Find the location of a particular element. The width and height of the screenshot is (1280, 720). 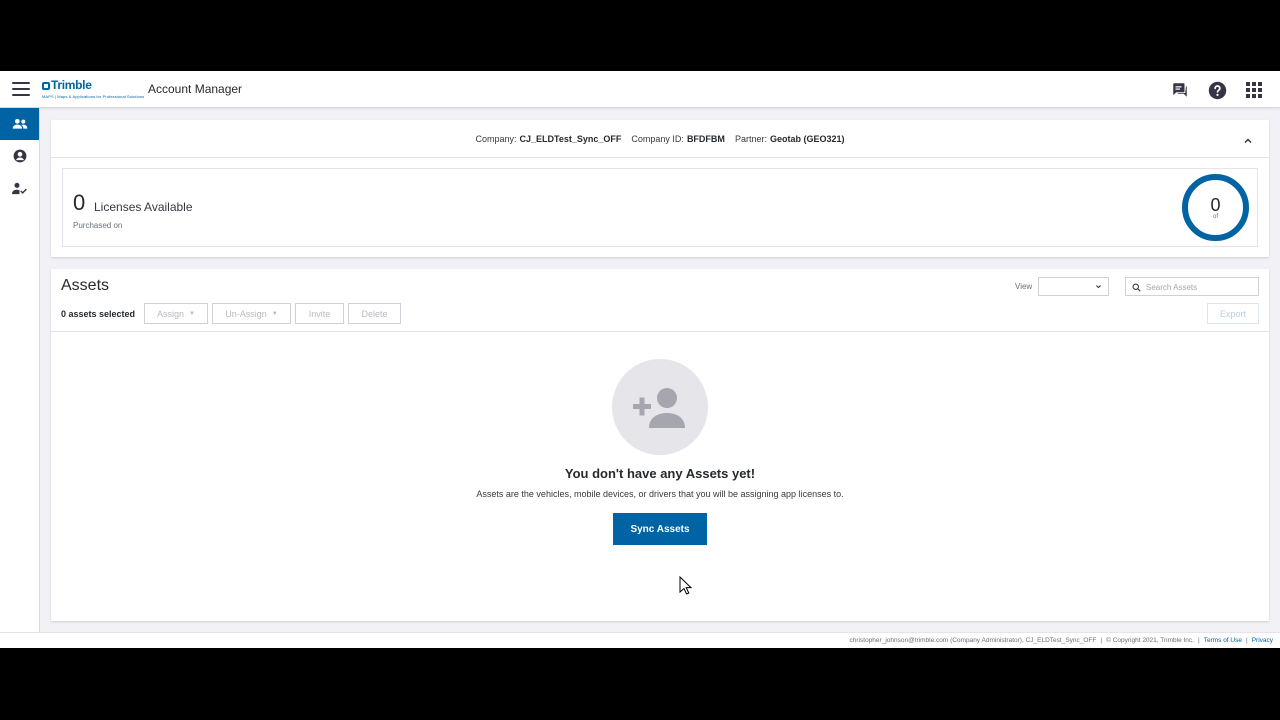

mouse-cursor-icon is located at coordinates (685, 585).